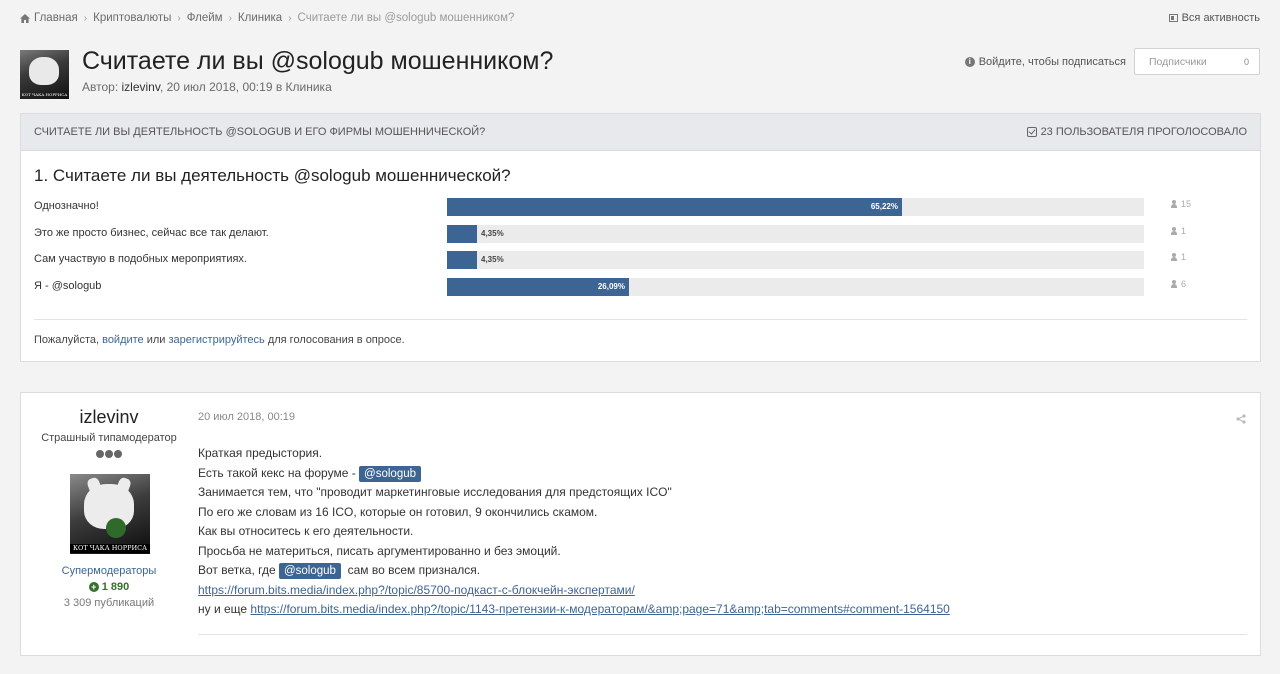  What do you see at coordinates (68, 286) in the screenshot?
I see `poll-option-label: Я - @sologub` at bounding box center [68, 286].